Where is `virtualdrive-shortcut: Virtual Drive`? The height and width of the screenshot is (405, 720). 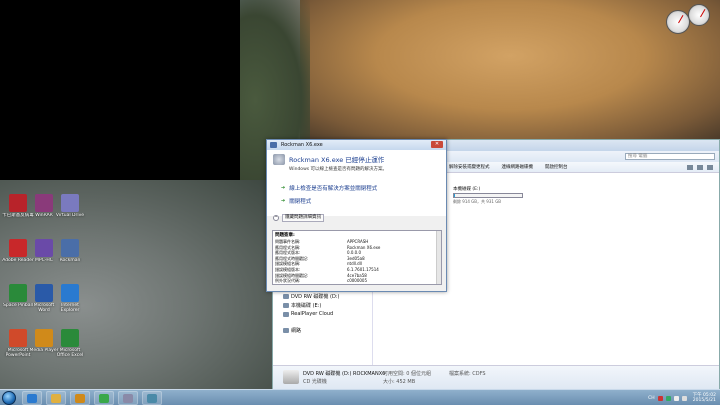
virtualdrive-shortcut: Virtual Drive is located at coordinates (70, 208).